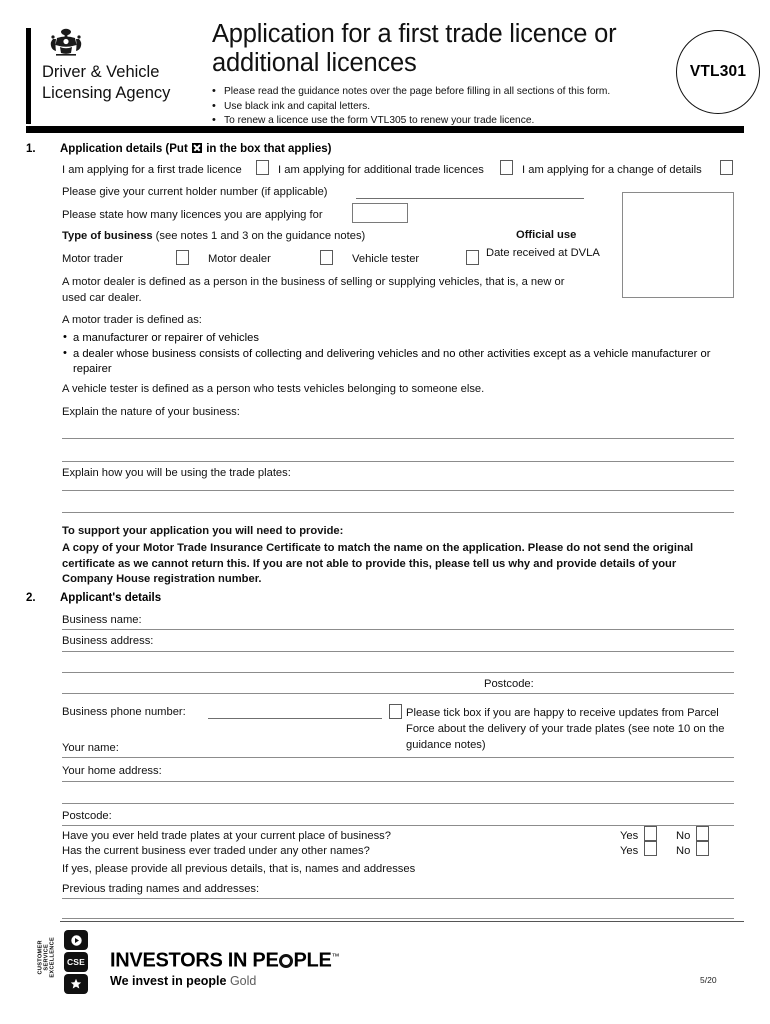  I want to click on section-1-heading-pre: Application details (Put, so click(124, 149).